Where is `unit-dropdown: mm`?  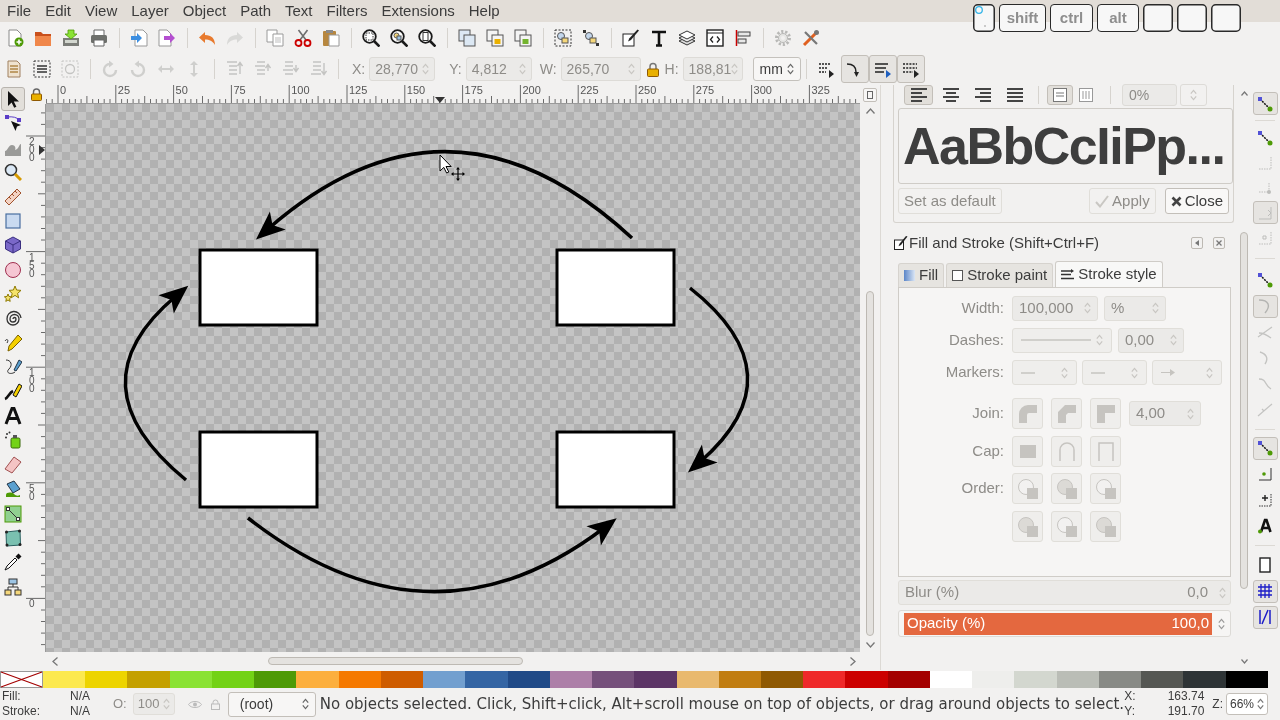 unit-dropdown: mm is located at coordinates (776, 69).